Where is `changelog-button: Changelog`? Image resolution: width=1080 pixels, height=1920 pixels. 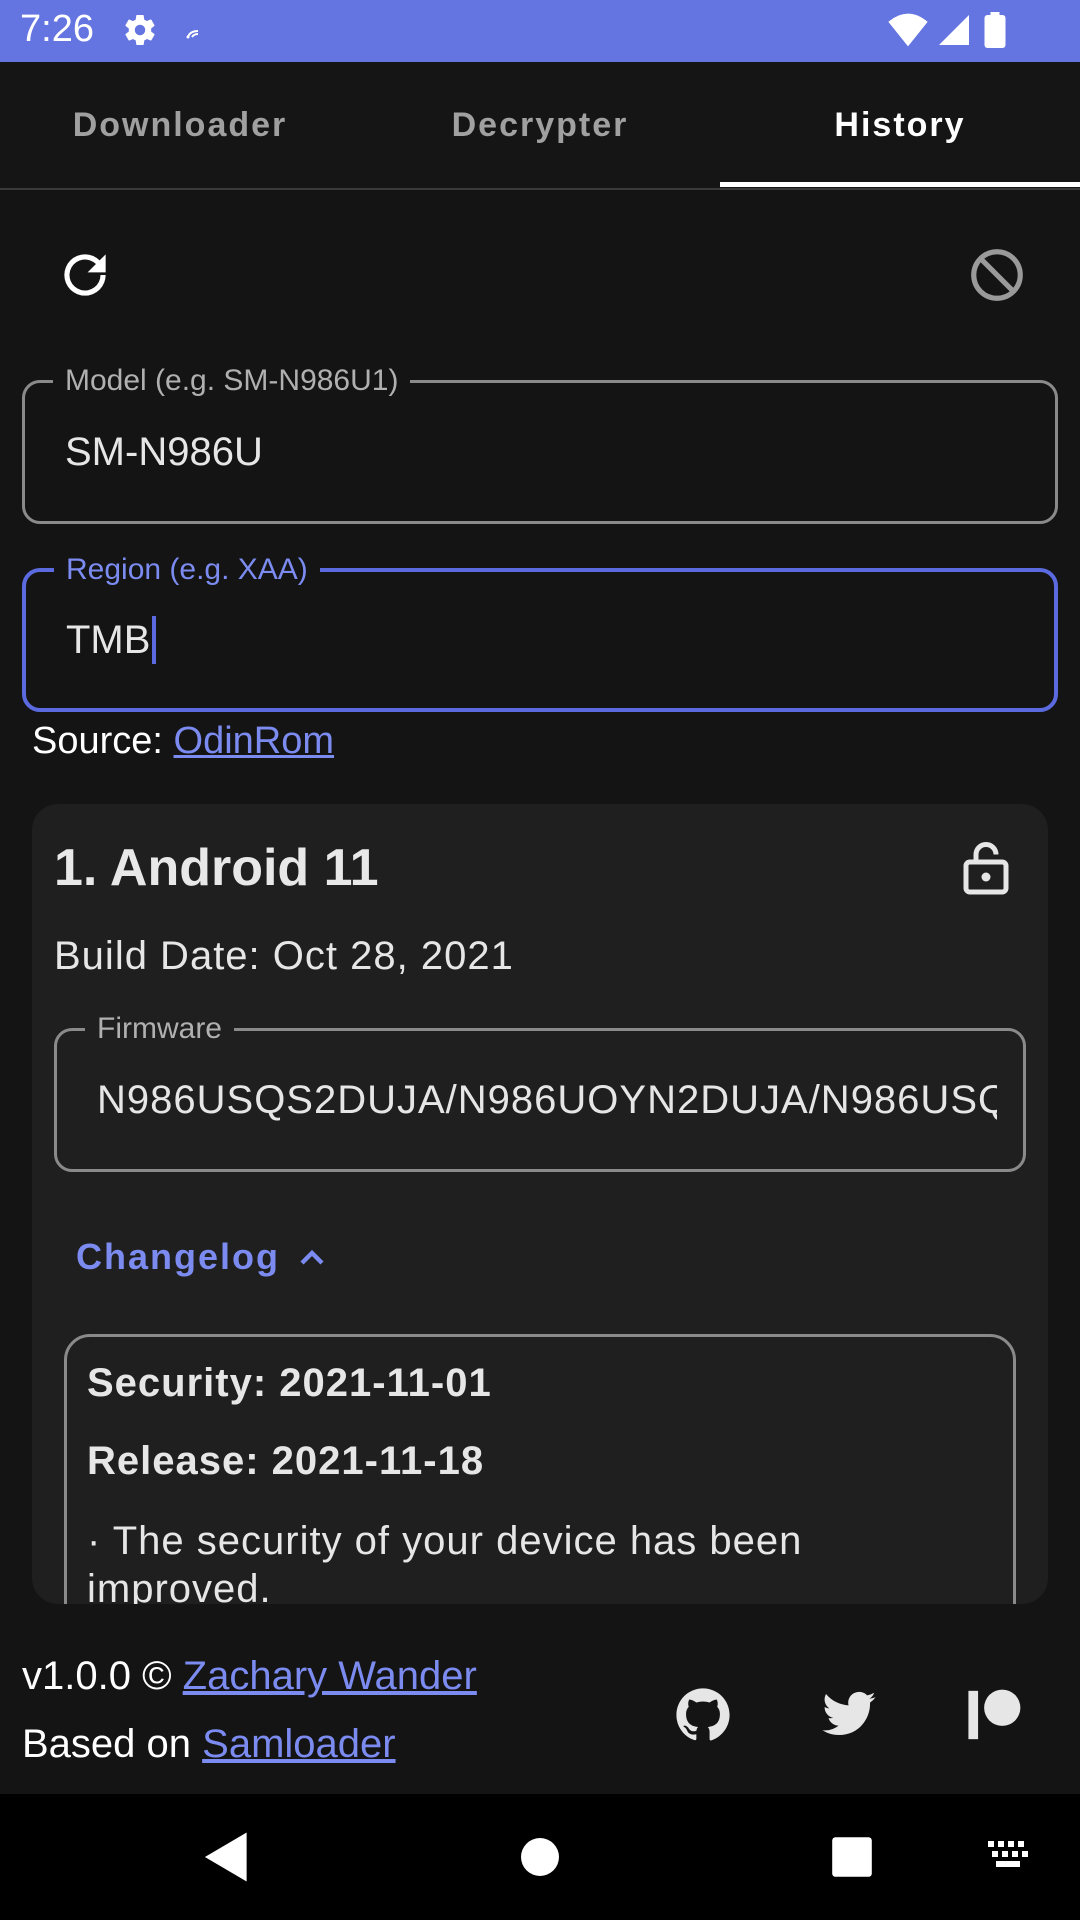 changelog-button: Changelog is located at coordinates (201, 1257).